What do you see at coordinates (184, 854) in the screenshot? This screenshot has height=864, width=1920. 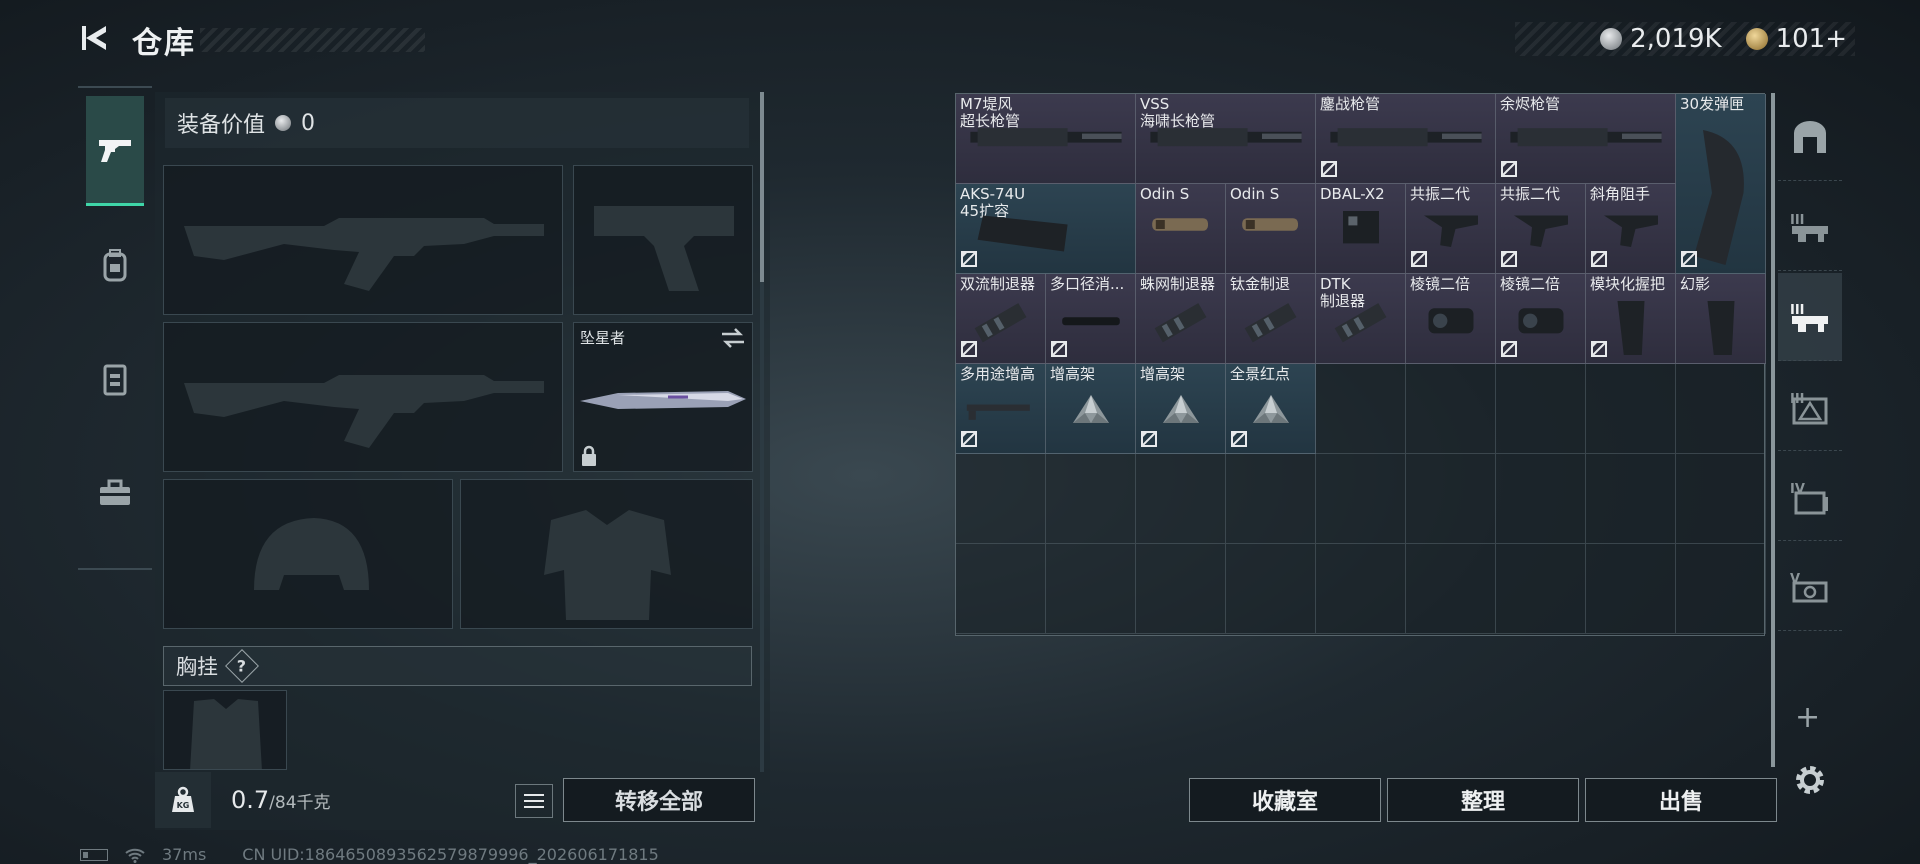 I see `ping-value: 37ms` at bounding box center [184, 854].